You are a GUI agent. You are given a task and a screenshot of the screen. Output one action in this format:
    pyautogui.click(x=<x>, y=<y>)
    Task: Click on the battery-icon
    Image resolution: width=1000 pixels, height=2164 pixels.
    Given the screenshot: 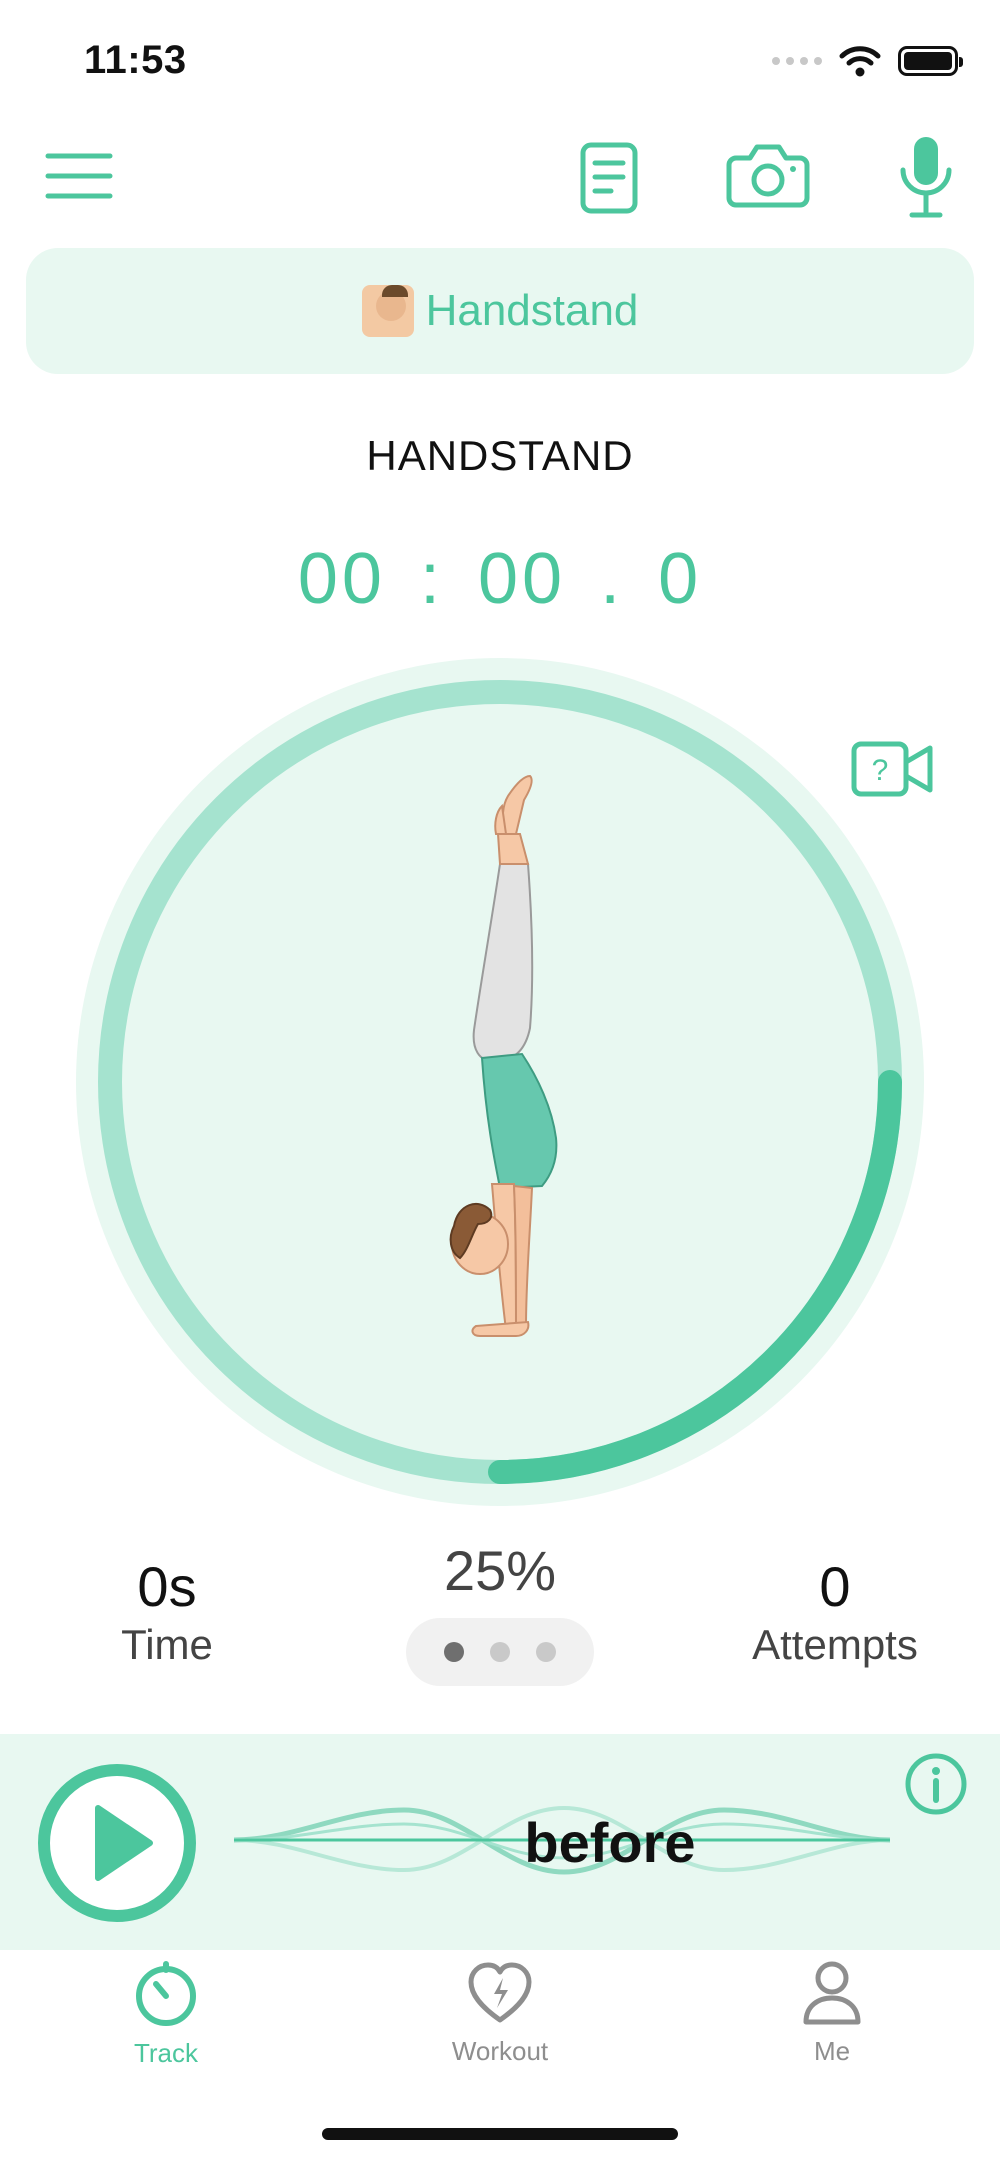 What is the action you would take?
    pyautogui.click(x=930, y=61)
    